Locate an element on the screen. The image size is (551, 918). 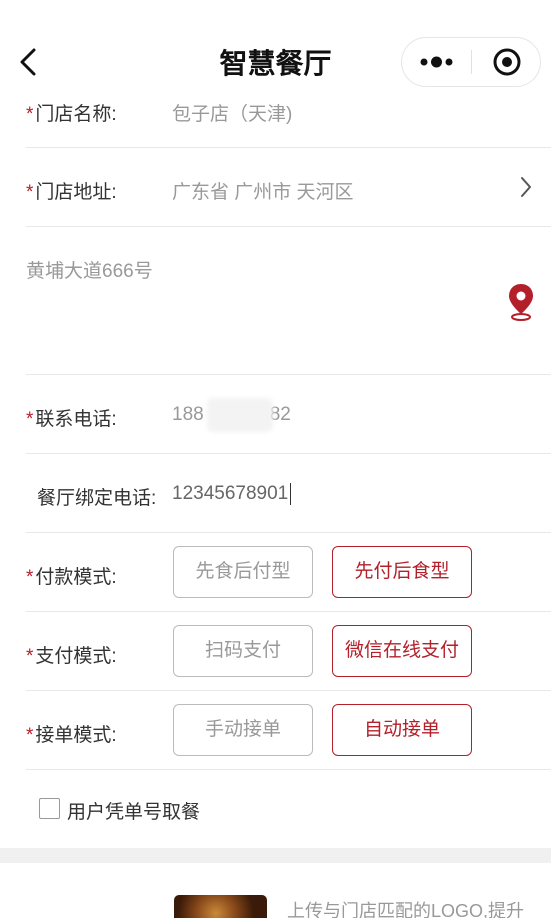
bound-phone-input: 12345678901 is located at coordinates (232, 494).